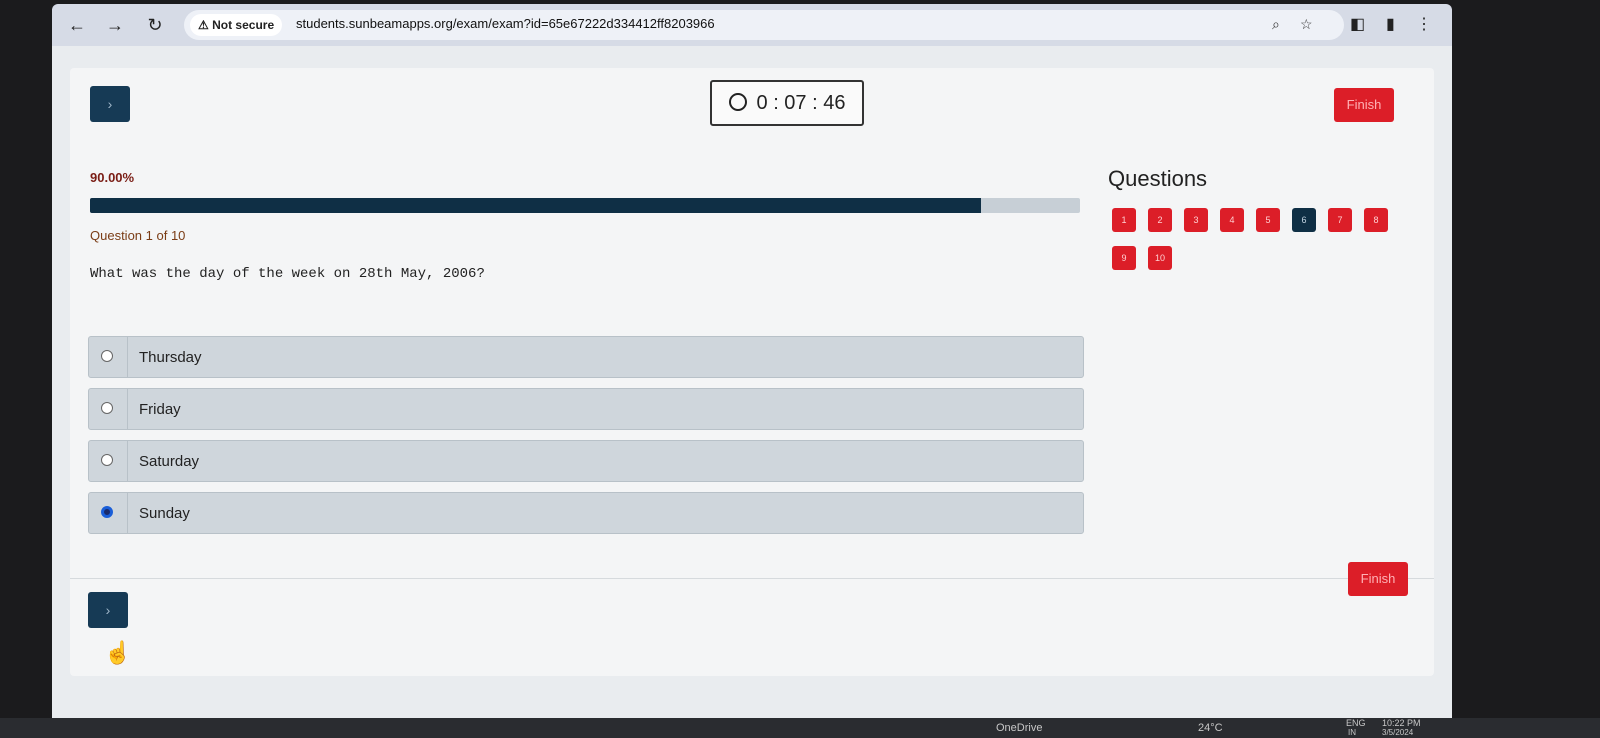  What do you see at coordinates (1196, 220) in the screenshot?
I see `question-number-3: 3` at bounding box center [1196, 220].